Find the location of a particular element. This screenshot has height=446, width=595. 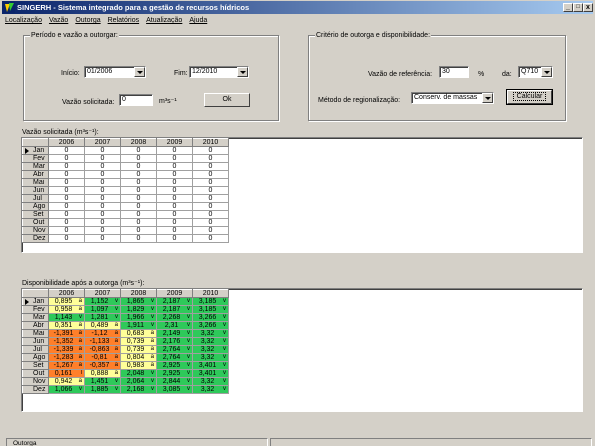

availability-cell: 2,925 v is located at coordinates (174, 365).